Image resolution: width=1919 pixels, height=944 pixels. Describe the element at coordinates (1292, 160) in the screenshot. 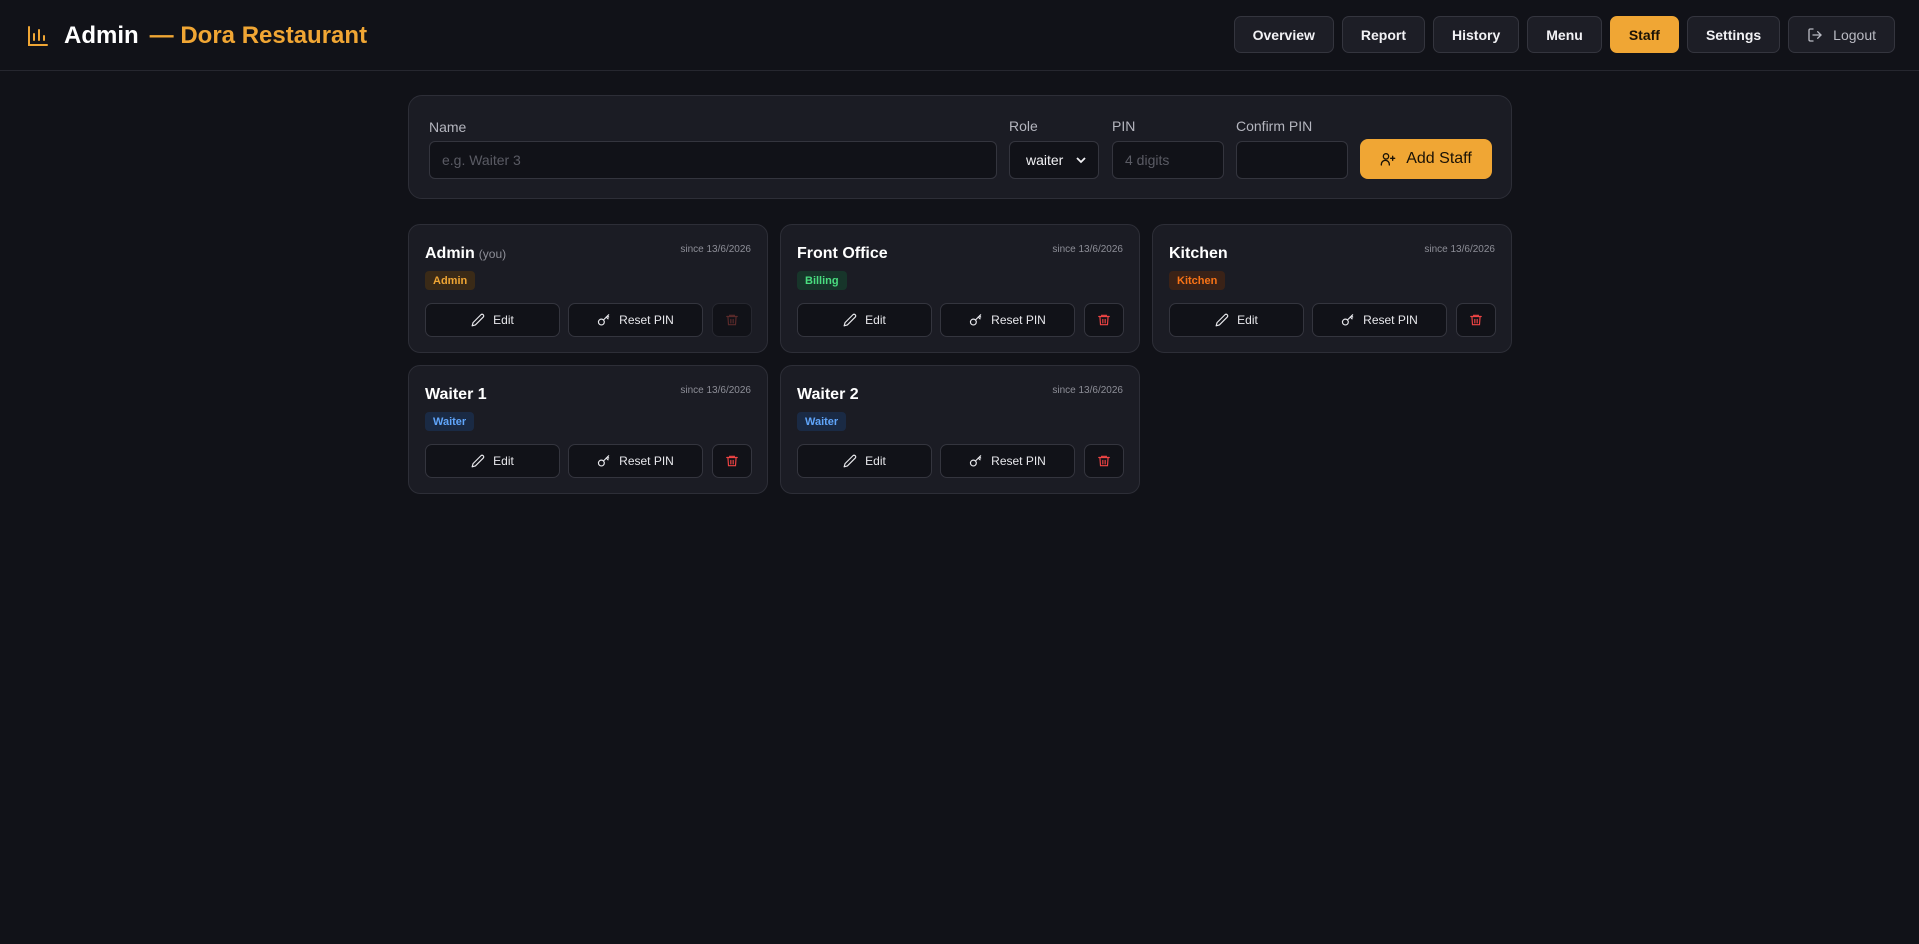

I see `confirm-pin-input` at that location.